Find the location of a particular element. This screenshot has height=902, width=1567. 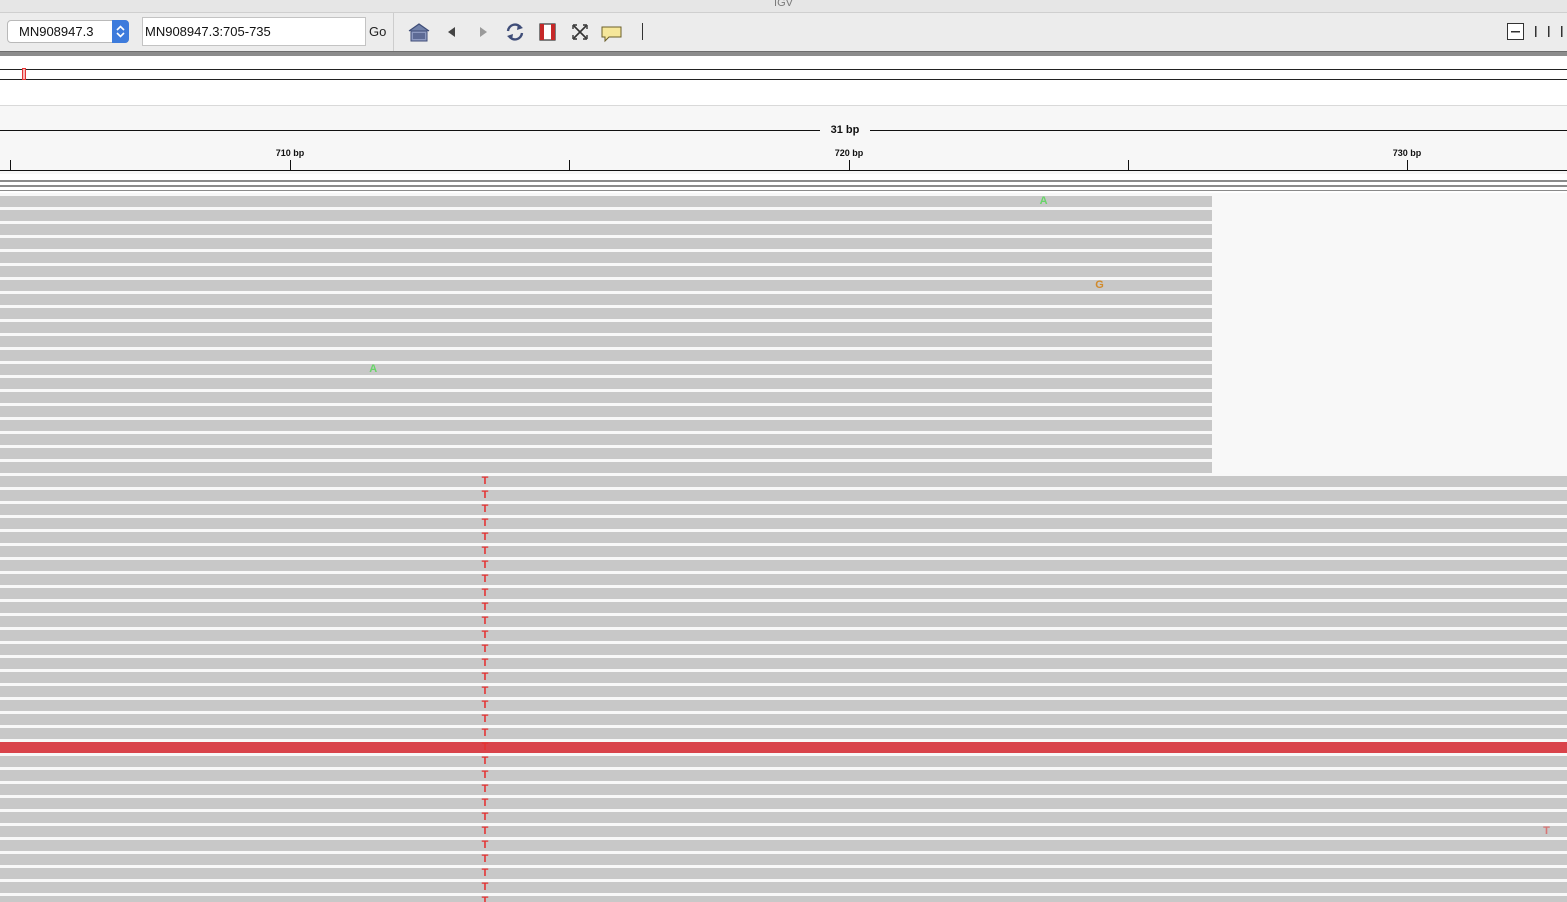

fit-to-window-icon is located at coordinates (580, 32).